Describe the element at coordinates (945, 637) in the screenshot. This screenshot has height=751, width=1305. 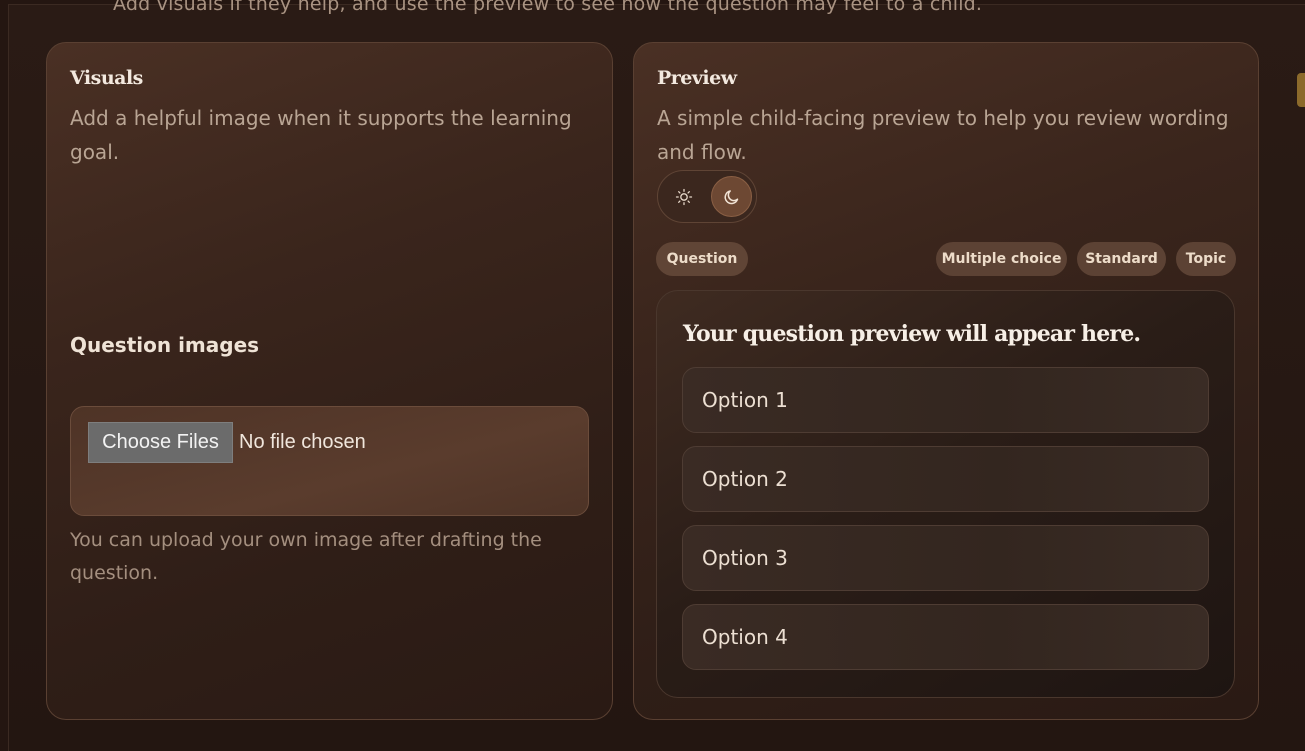
I see `answer-option-4: Option 4` at that location.